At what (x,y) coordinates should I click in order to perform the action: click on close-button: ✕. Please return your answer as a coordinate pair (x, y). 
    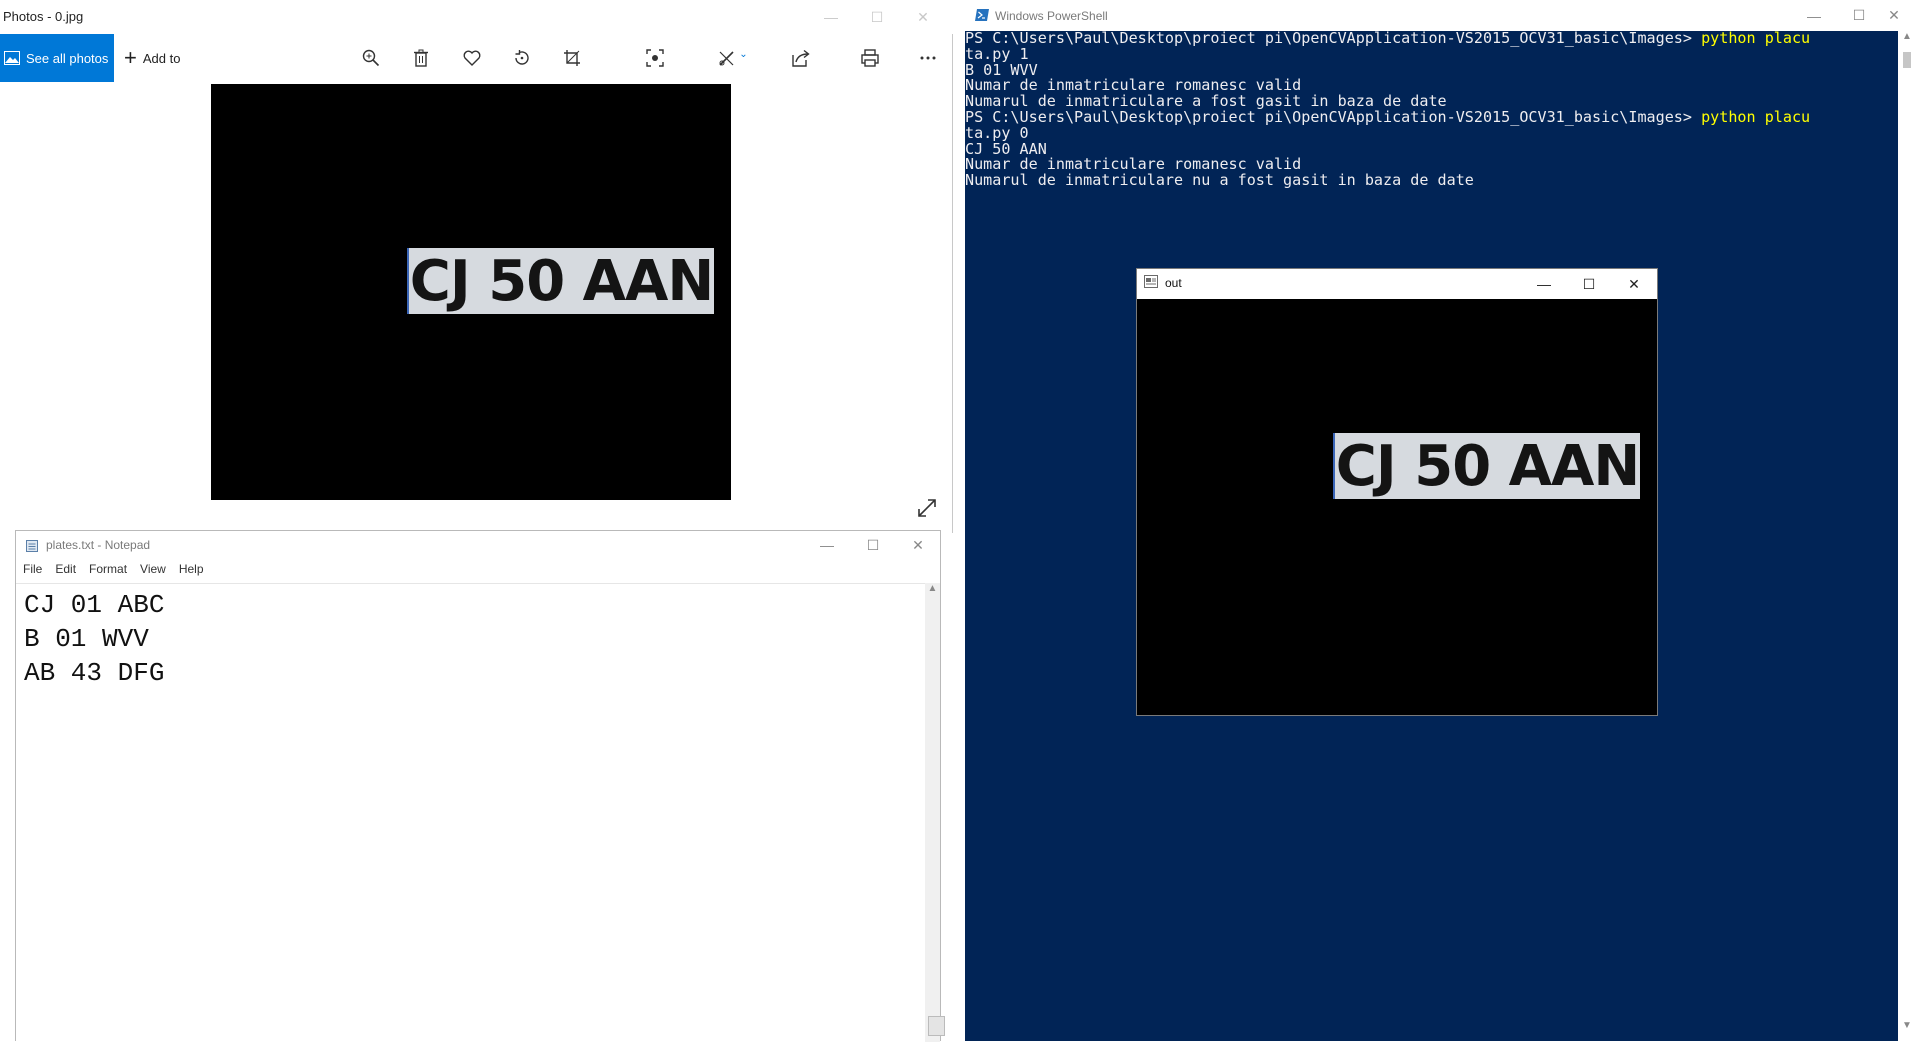
    Looking at the image, I should click on (923, 17).